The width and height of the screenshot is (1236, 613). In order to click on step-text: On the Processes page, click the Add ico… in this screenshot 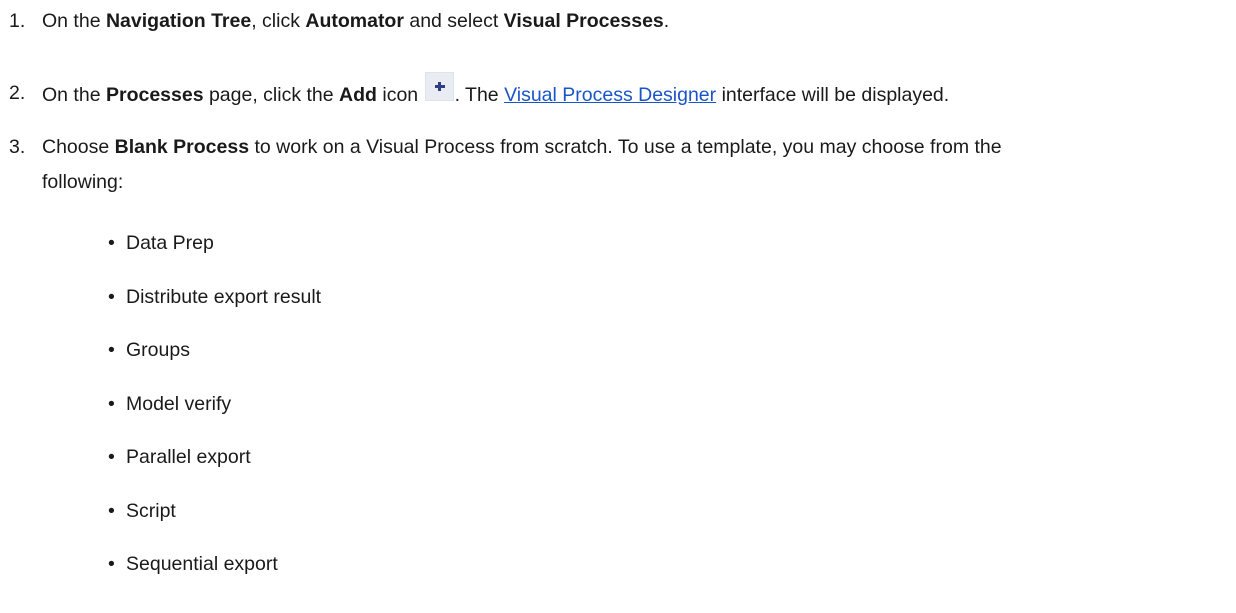, I will do `click(495, 92)`.